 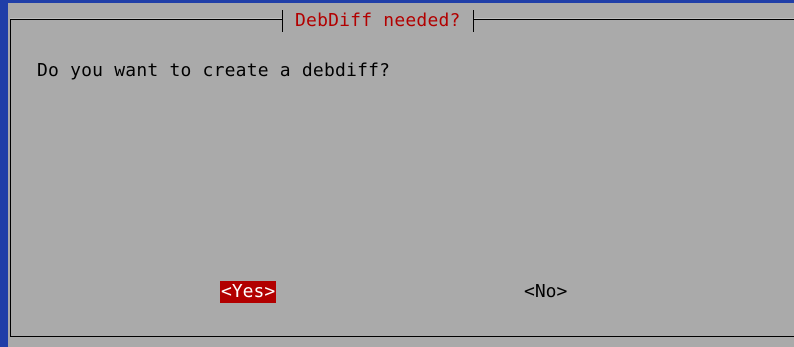 I want to click on no-button: <No>, so click(x=545, y=292).